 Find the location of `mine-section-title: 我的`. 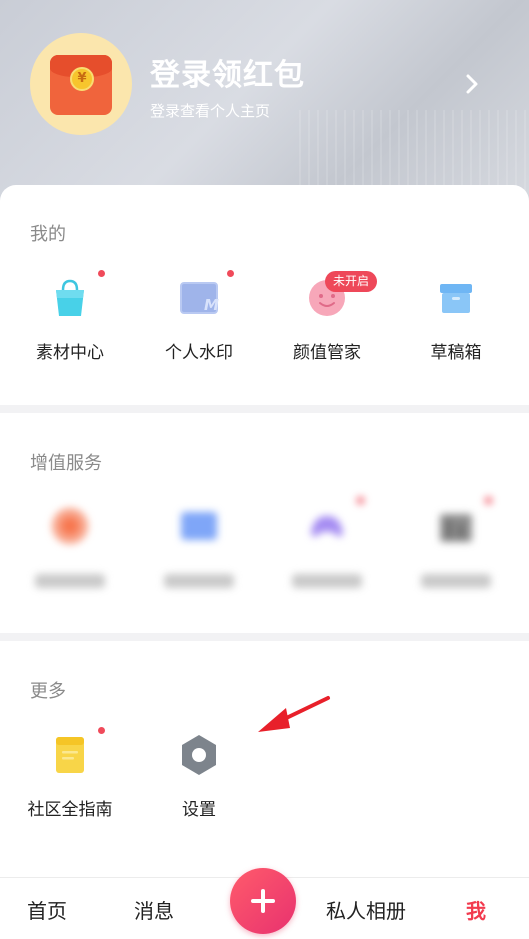

mine-section-title: 我的 is located at coordinates (48, 234).